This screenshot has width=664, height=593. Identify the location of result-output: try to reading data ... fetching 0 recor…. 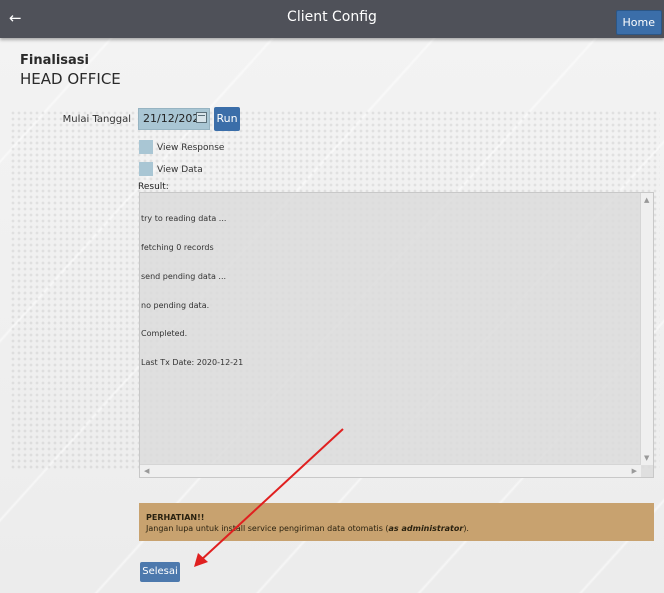
(192, 291).